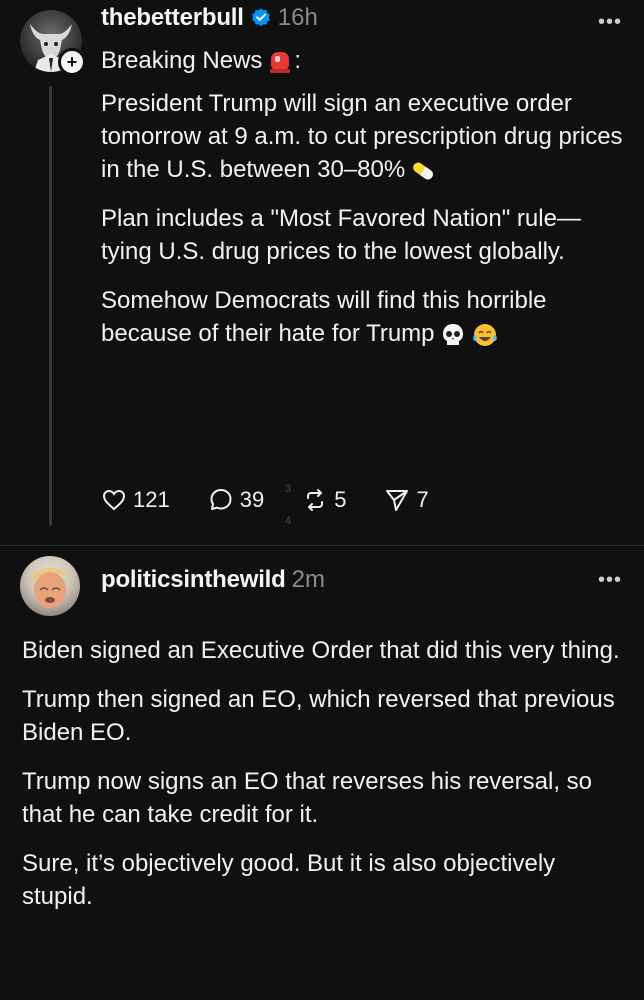 The width and height of the screenshot is (644, 1000). What do you see at coordinates (114, 500) in the screenshot?
I see `heart-icon` at bounding box center [114, 500].